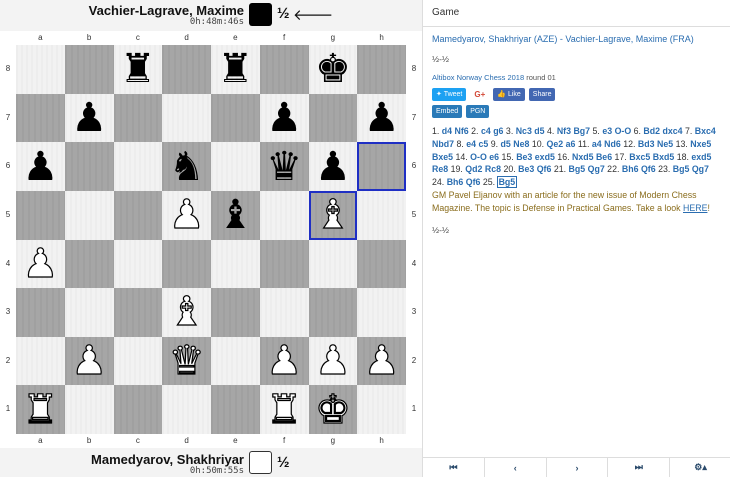 The image size is (730, 477). Describe the element at coordinates (443, 144) in the screenshot. I see `move: Nbd7` at that location.